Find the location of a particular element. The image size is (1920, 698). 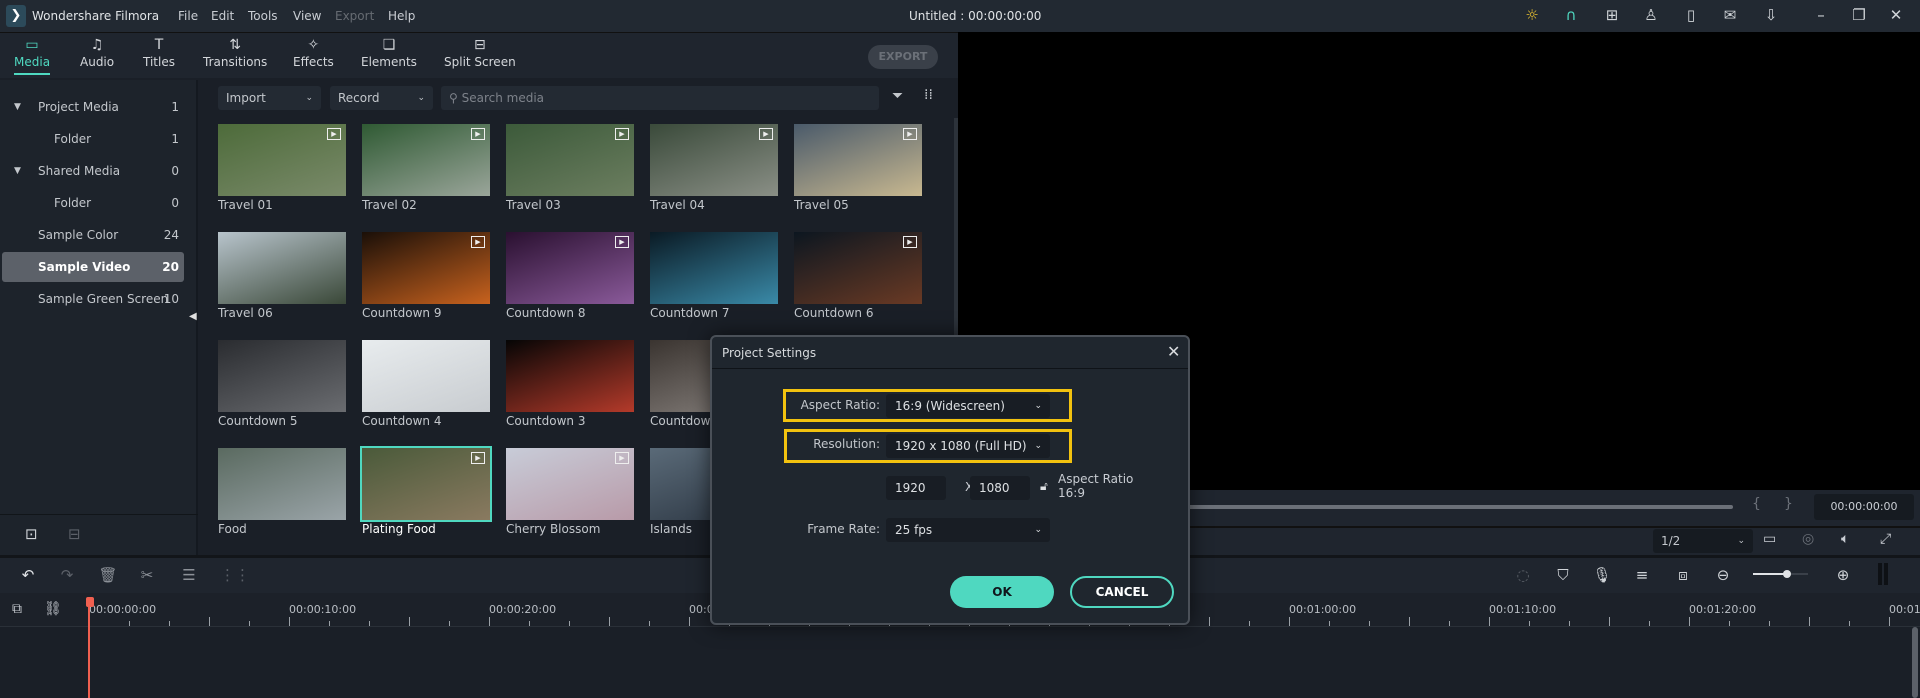

menu-file: File is located at coordinates (188, 16).